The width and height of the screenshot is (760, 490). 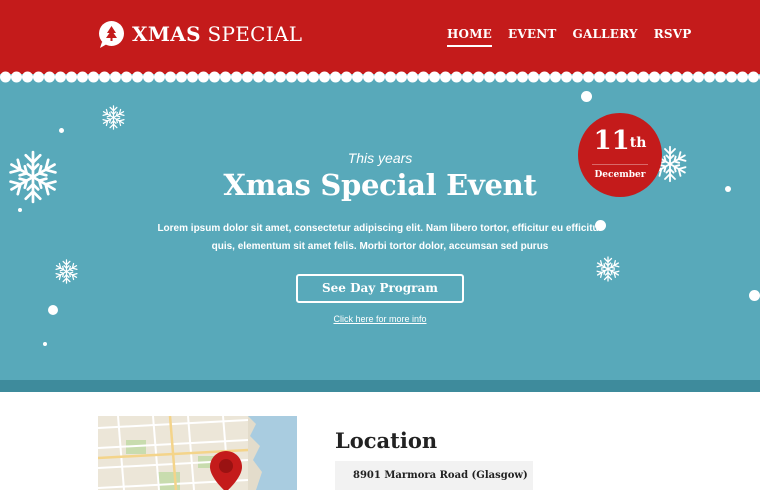 I want to click on date-day-number: 11, so click(x=611, y=141).